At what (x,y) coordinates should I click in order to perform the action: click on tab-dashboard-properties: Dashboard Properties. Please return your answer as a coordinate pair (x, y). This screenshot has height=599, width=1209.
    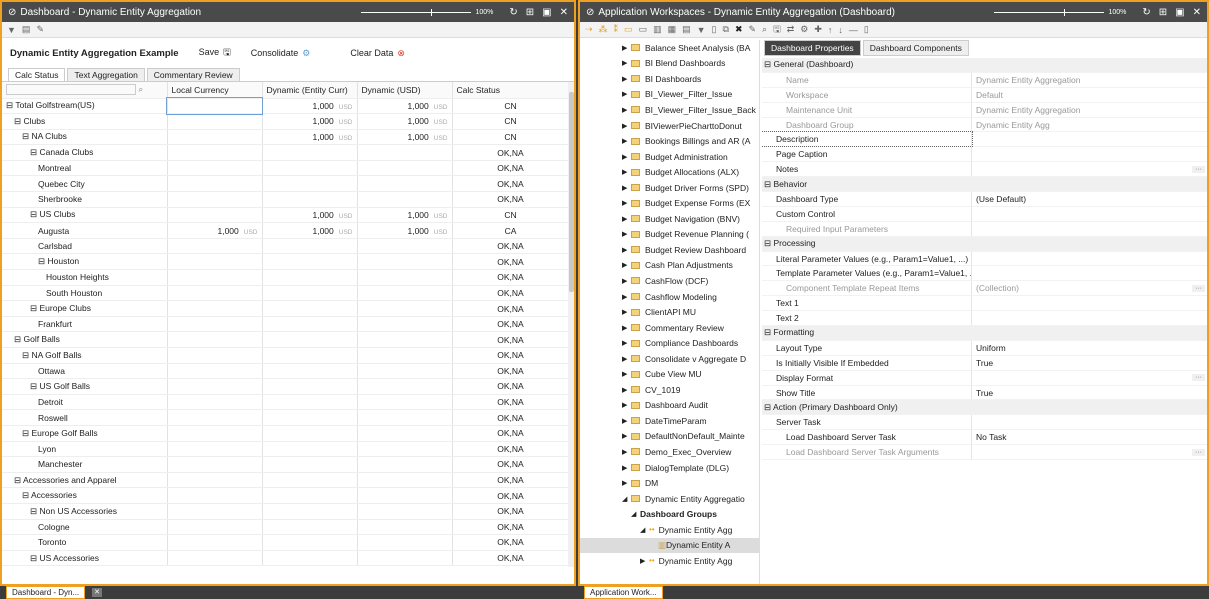
    Looking at the image, I should click on (812, 48).